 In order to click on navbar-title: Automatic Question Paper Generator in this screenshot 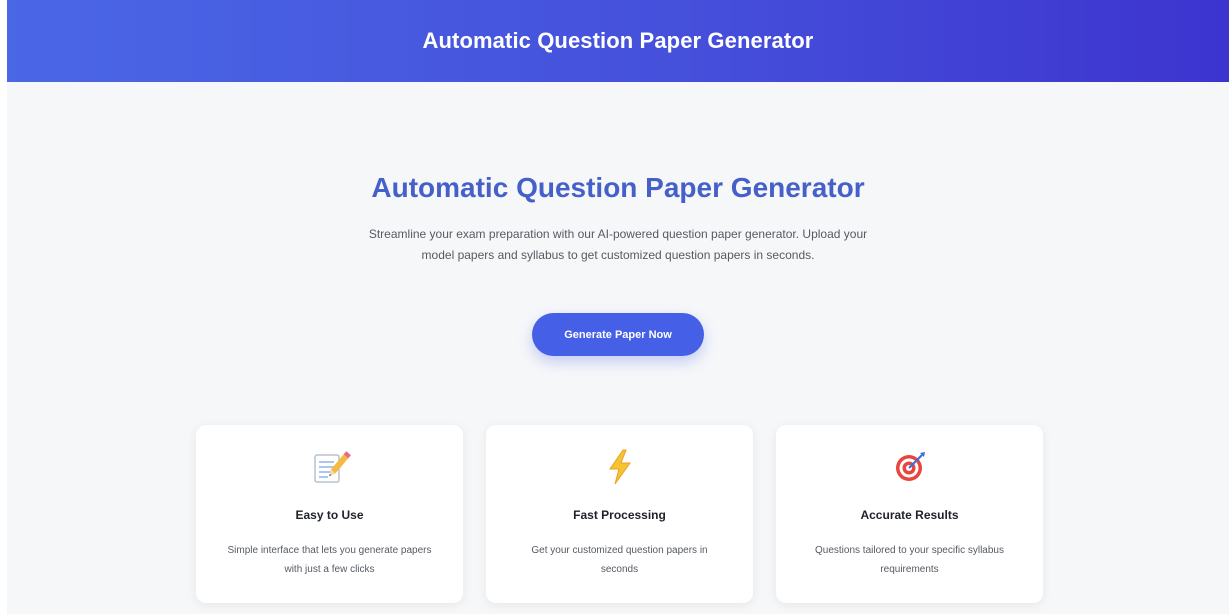, I will do `click(618, 40)`.